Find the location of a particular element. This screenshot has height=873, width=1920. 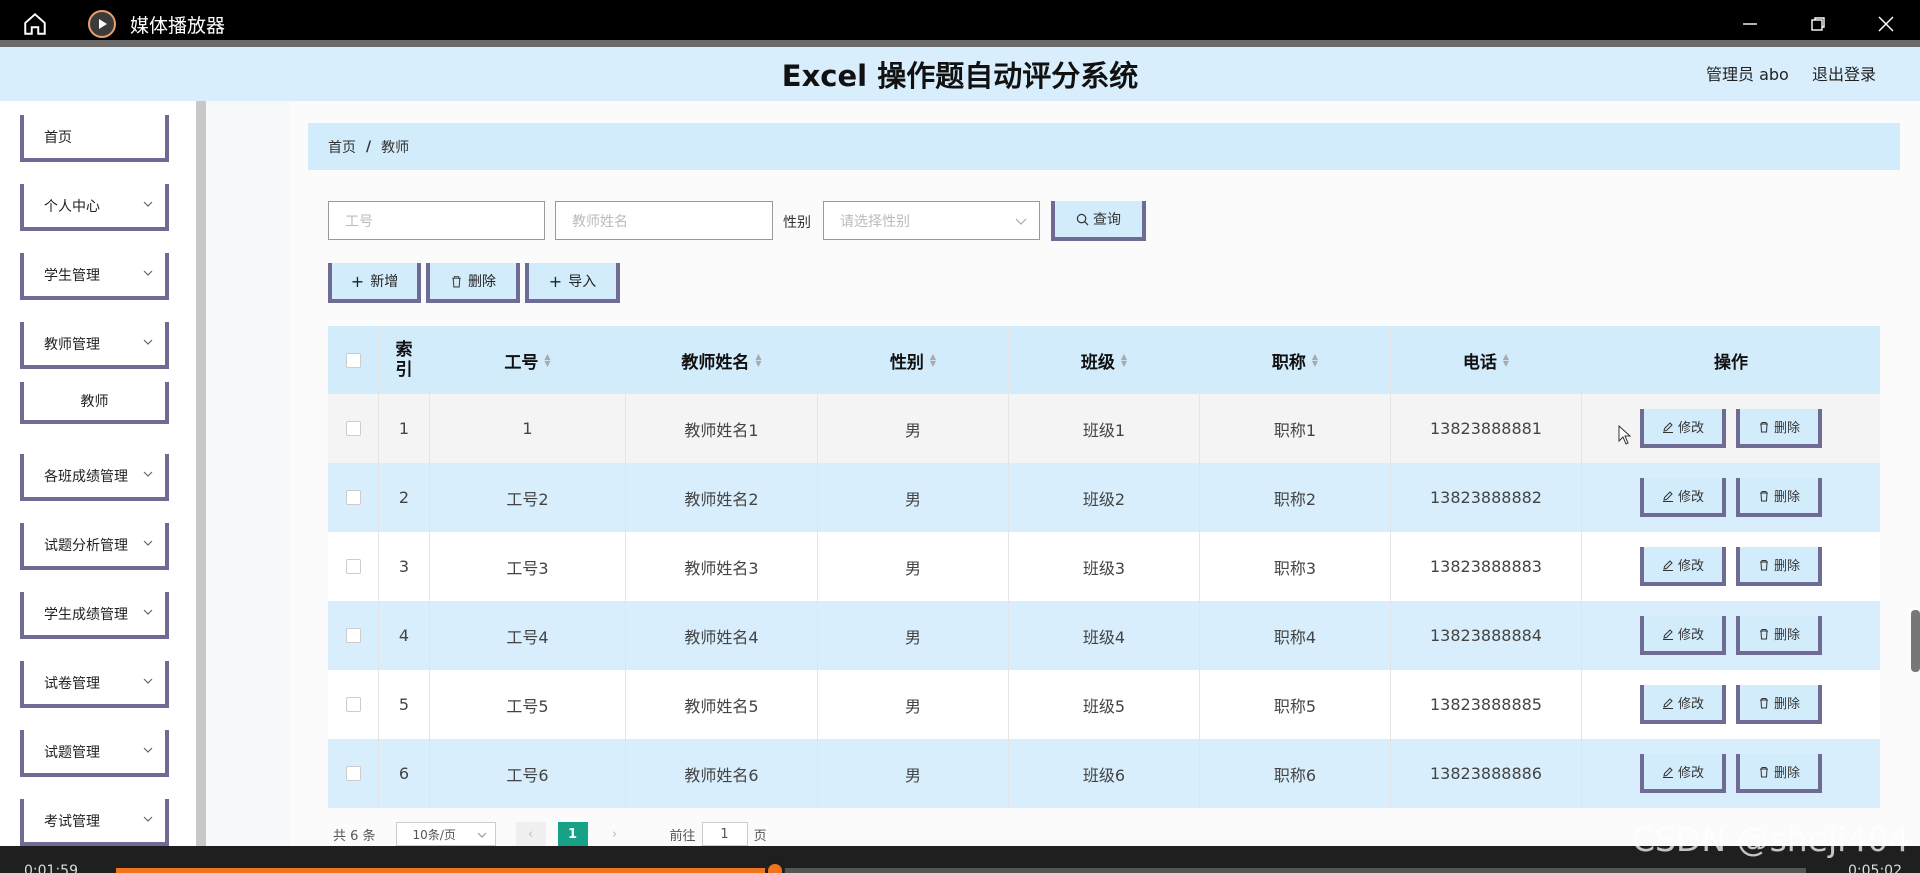

table-row: 2 工号2 教师姓名2 男班级2 职称2 13823888882 修改 删除 is located at coordinates (1104, 497).